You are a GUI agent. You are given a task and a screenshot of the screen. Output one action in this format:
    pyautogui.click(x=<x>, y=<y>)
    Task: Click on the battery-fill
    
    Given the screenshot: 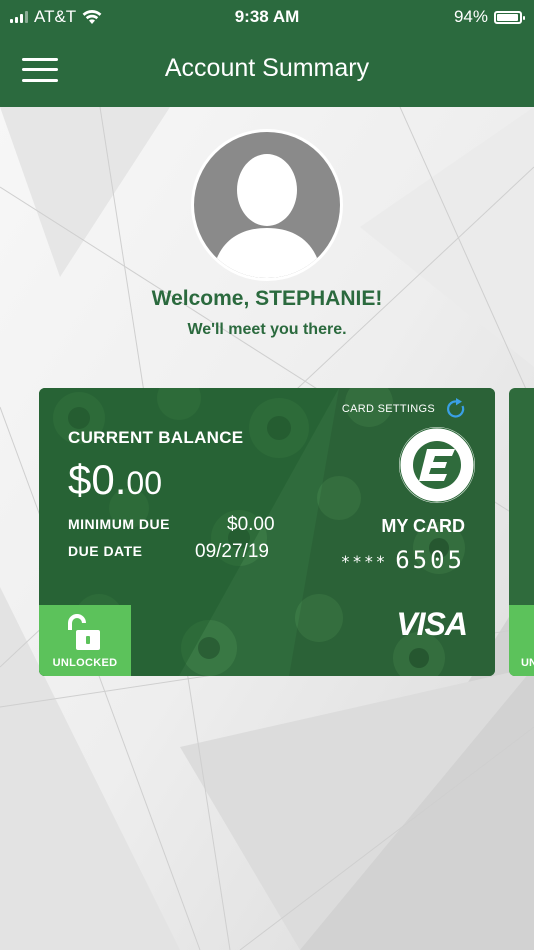 What is the action you would take?
    pyautogui.click(x=507, y=17)
    